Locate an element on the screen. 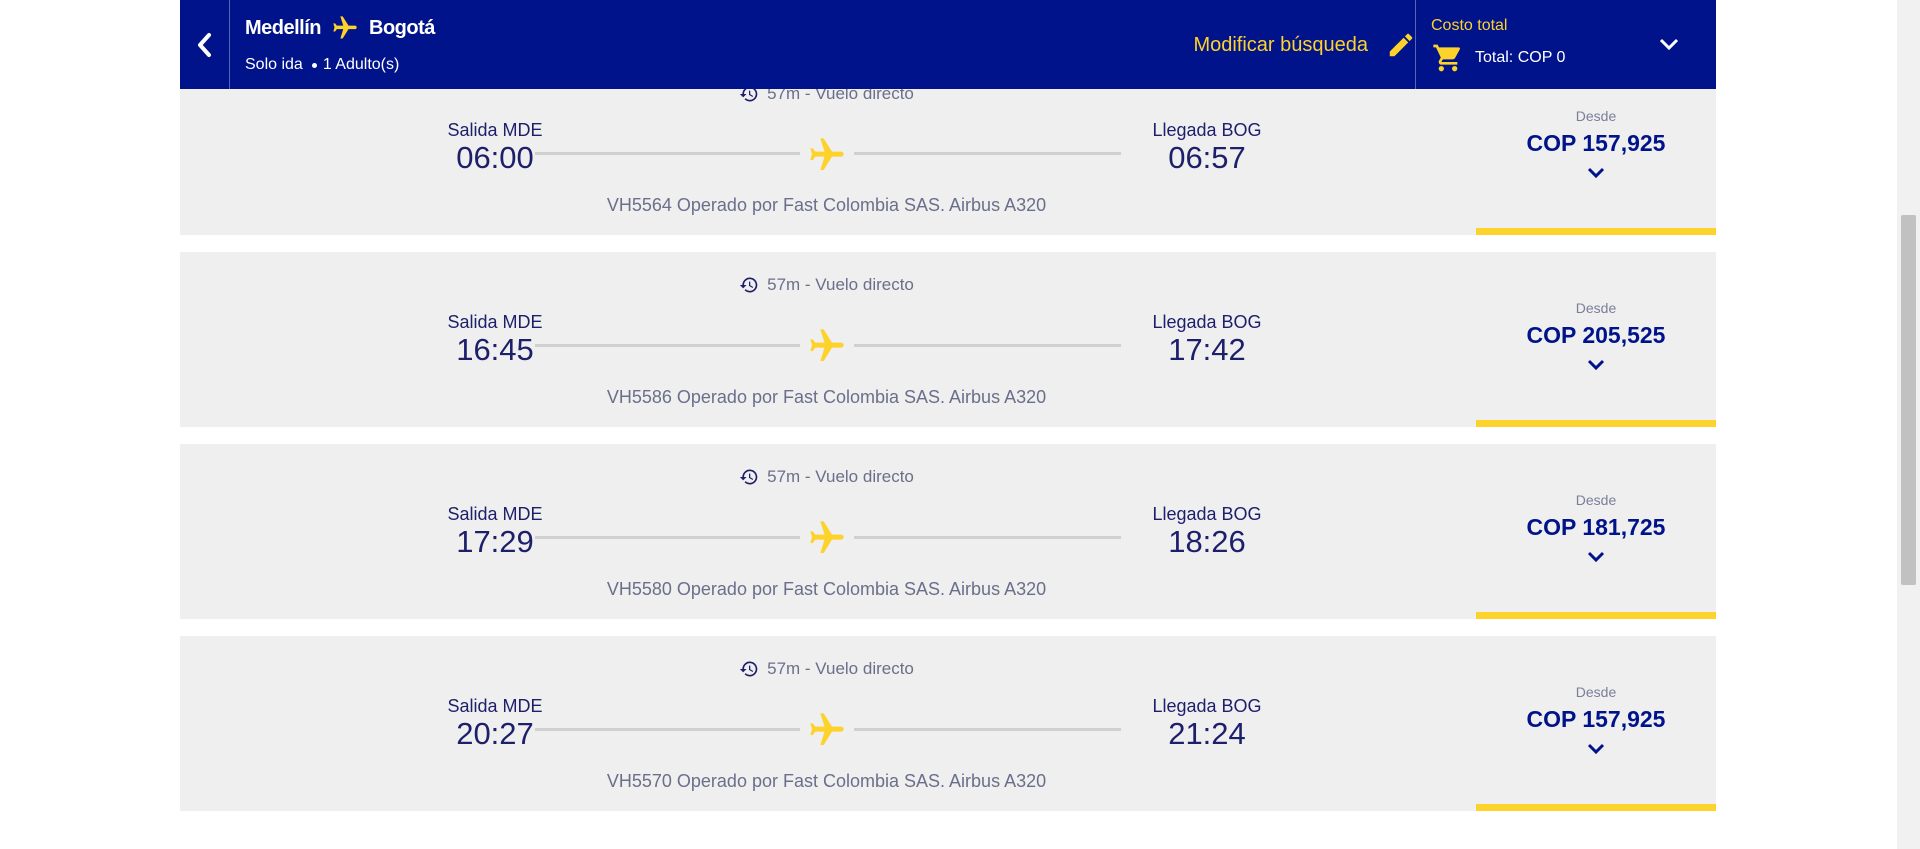 The height and width of the screenshot is (849, 1920). arrival-time: 21:24 is located at coordinates (1207, 733).